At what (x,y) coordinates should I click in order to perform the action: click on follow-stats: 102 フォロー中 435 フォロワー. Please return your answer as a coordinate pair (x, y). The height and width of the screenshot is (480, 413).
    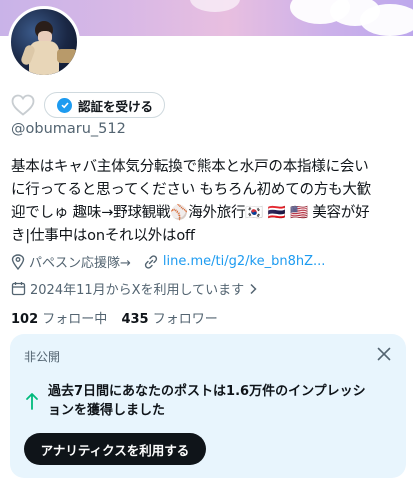
    Looking at the image, I should click on (114, 317).